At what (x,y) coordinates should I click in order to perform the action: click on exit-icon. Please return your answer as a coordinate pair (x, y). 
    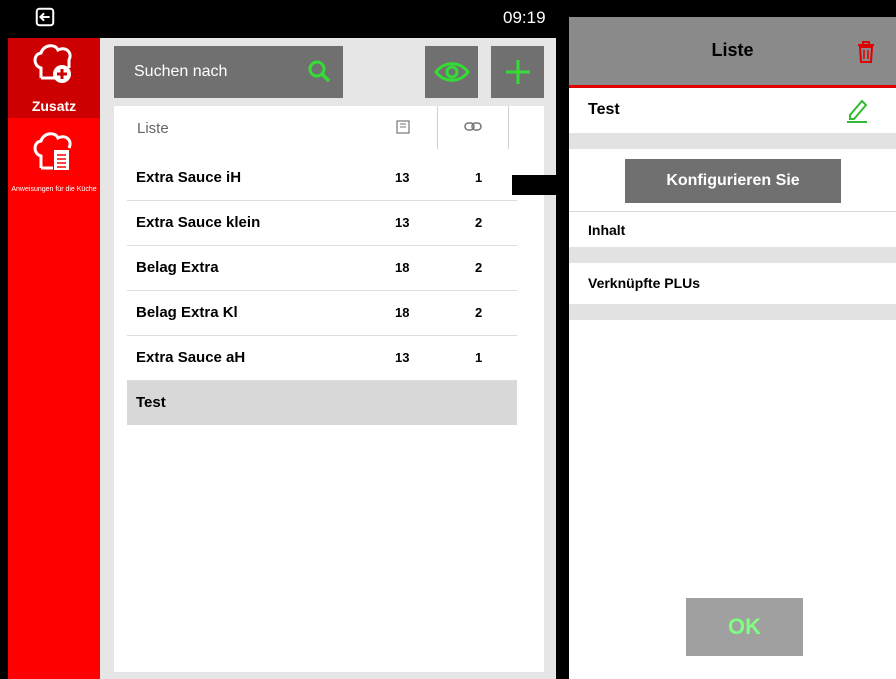
    Looking at the image, I should click on (45, 17).